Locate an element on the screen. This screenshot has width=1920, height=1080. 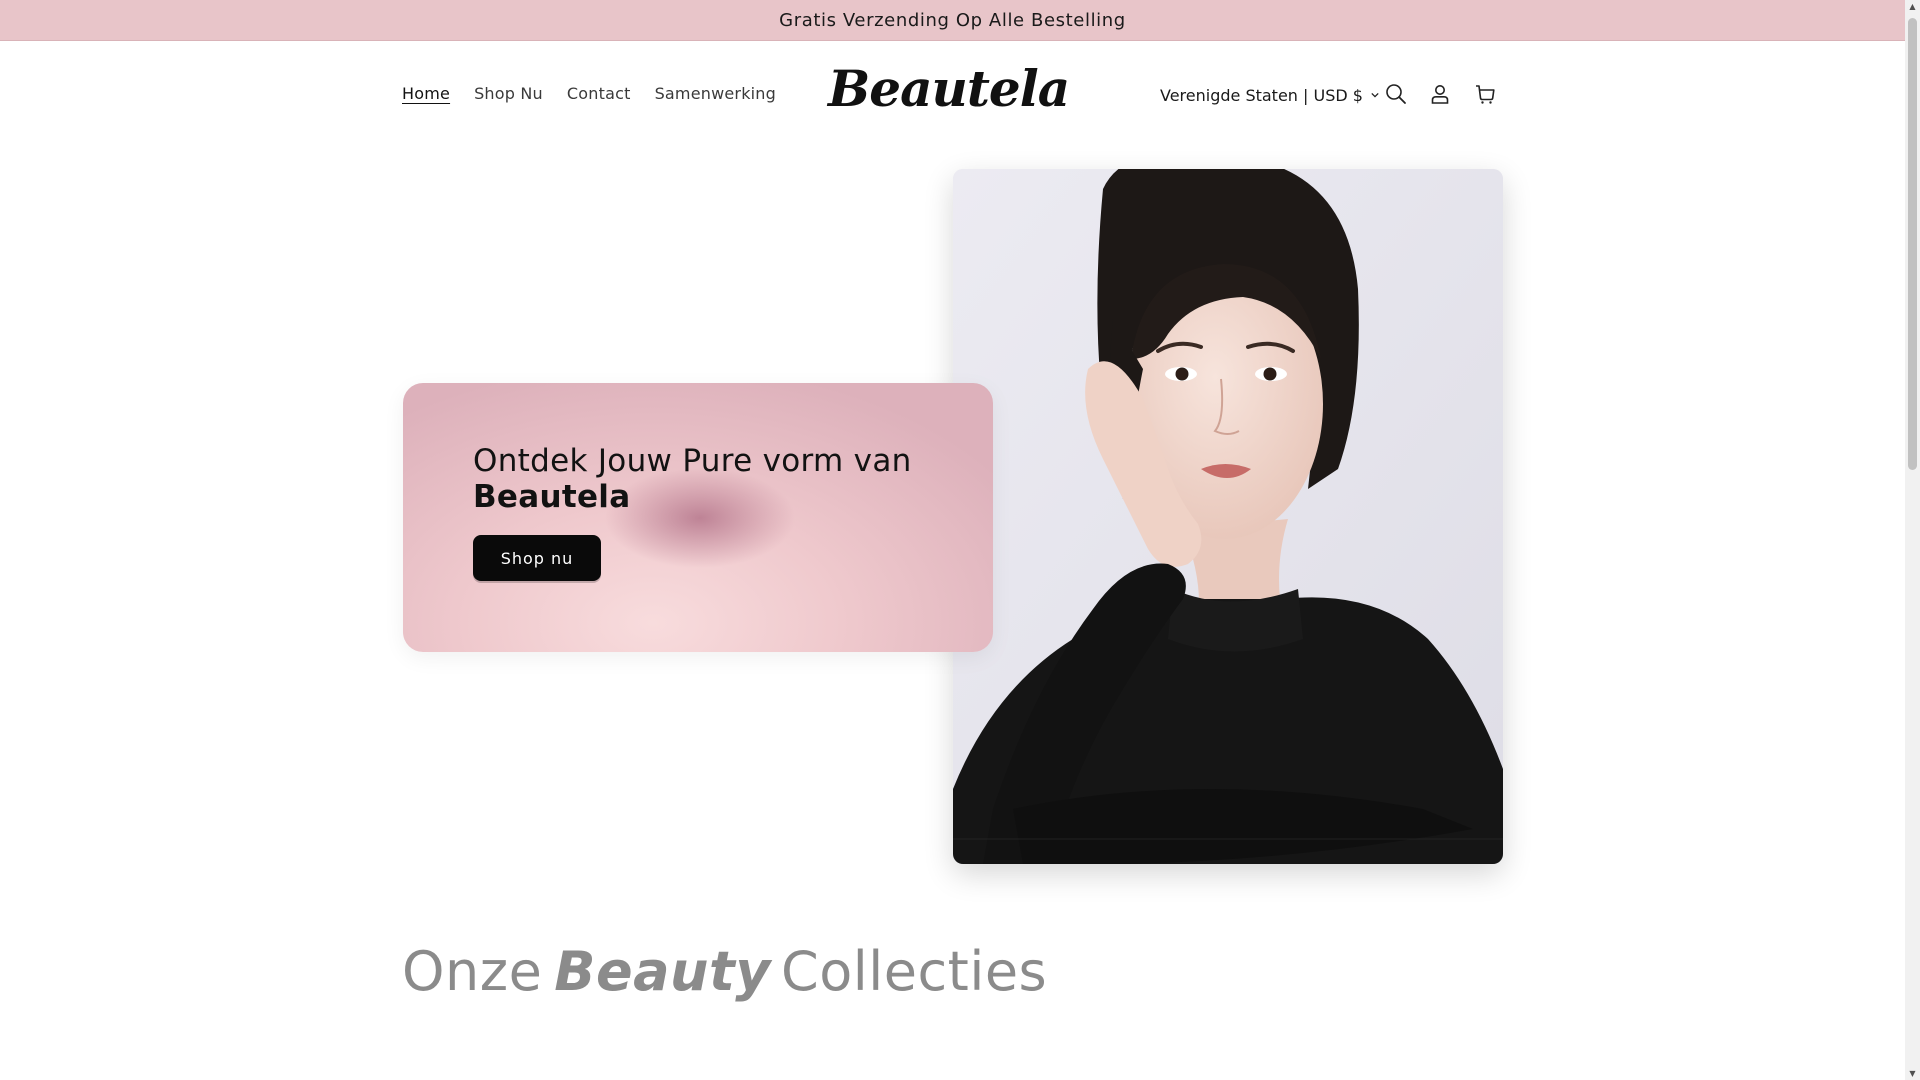
hero-title-brand: Beautela is located at coordinates (552, 497).